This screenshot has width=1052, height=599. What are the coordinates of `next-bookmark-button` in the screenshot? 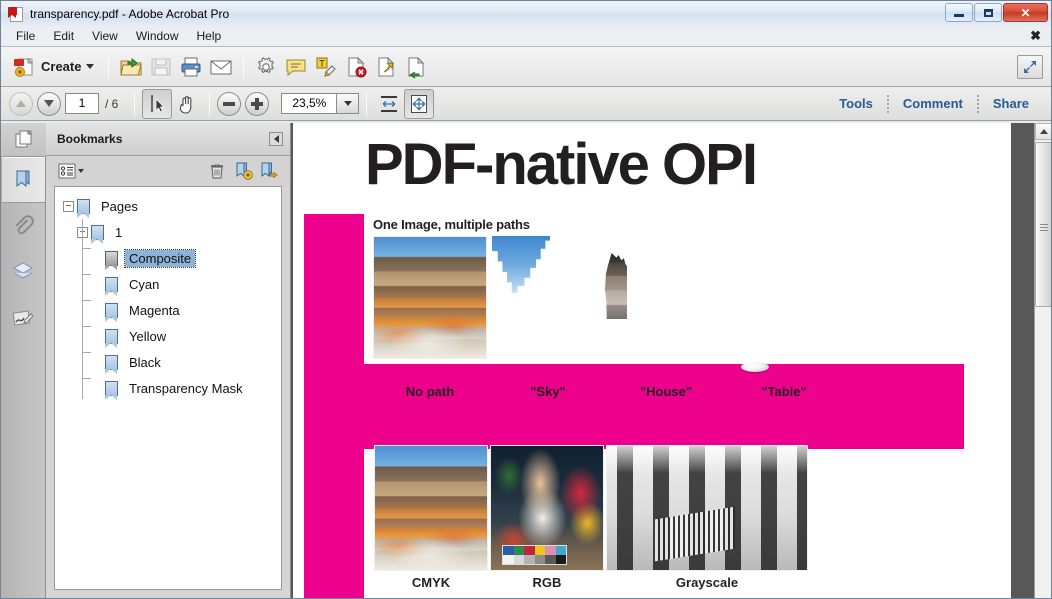 It's located at (269, 171).